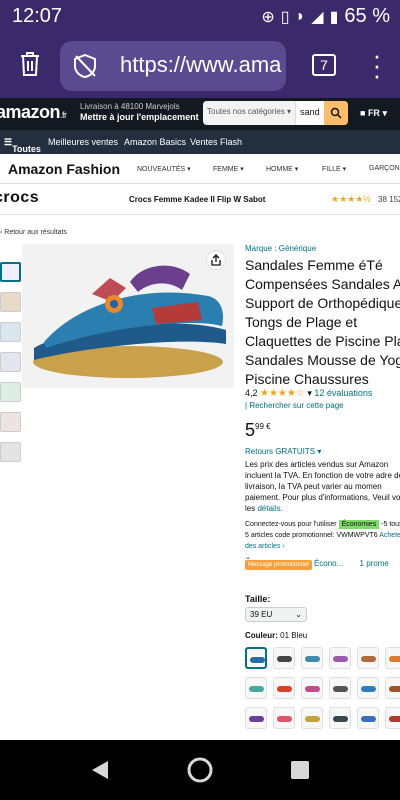 This screenshot has width=400, height=800. I want to click on search-icon, so click(336, 113).